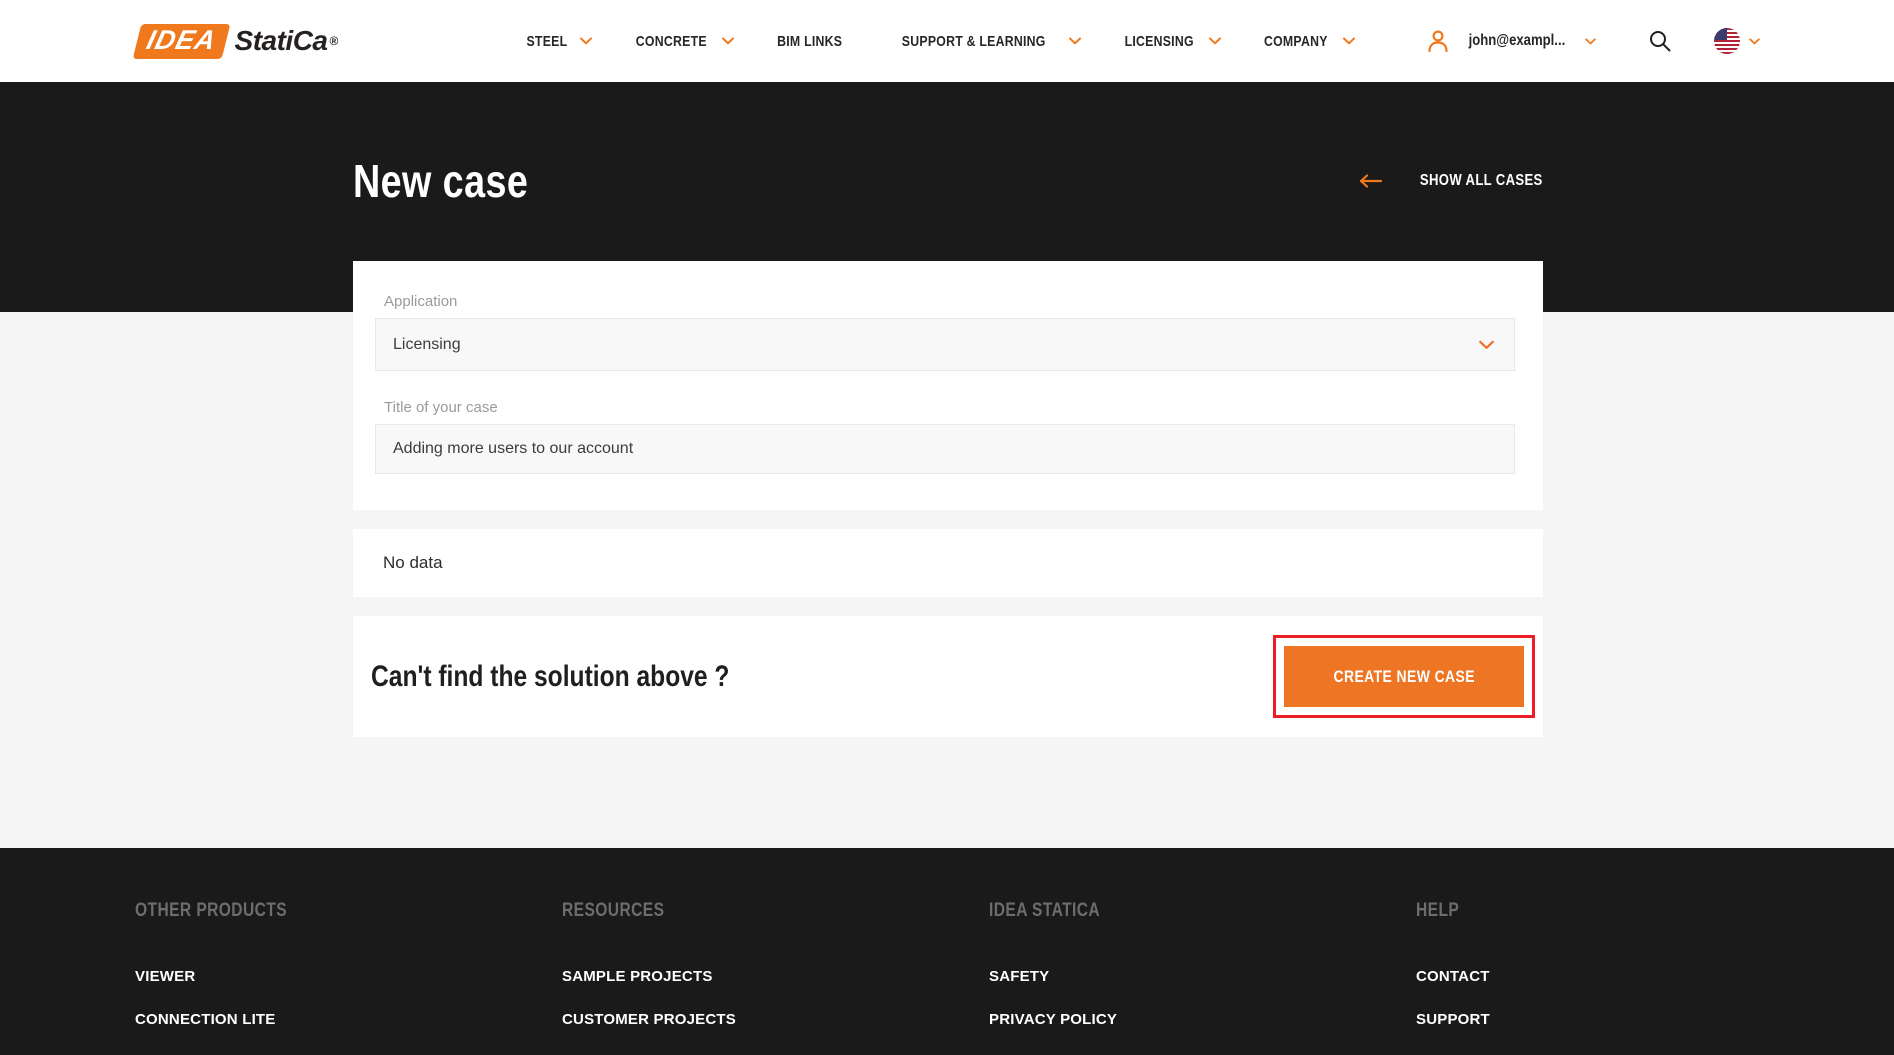 The image size is (1894, 1055). What do you see at coordinates (1438, 910) in the screenshot?
I see `footer-heading: HELP` at bounding box center [1438, 910].